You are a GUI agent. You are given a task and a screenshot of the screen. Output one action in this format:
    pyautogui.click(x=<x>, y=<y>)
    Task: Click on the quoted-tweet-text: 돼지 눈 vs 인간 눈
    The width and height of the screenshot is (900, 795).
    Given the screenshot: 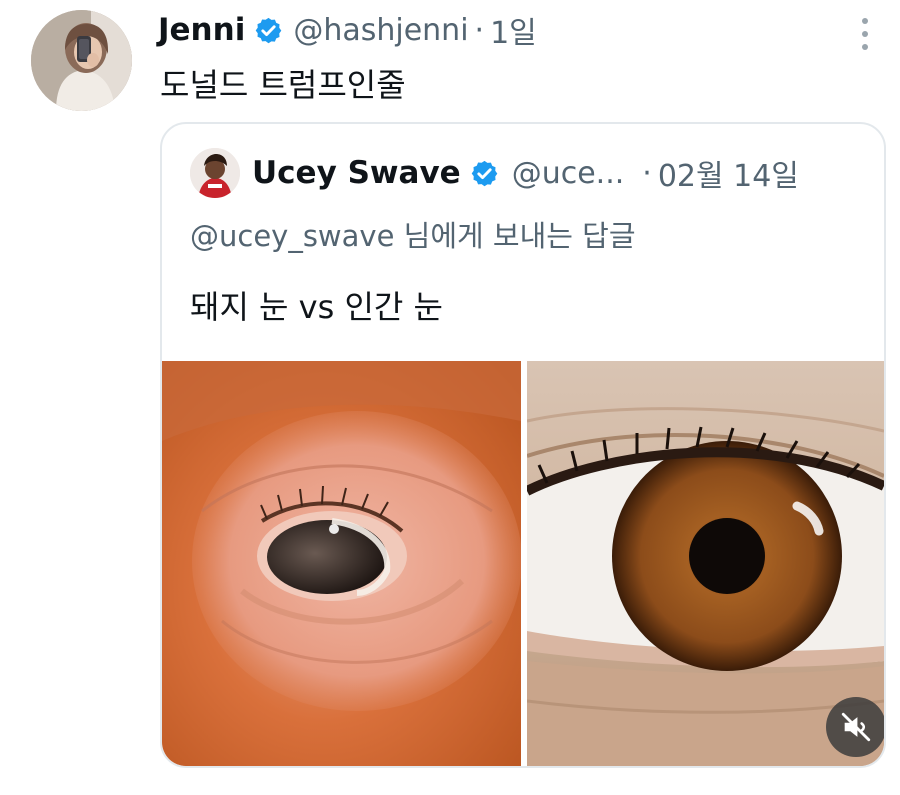 What is the action you would take?
    pyautogui.click(x=316, y=307)
    